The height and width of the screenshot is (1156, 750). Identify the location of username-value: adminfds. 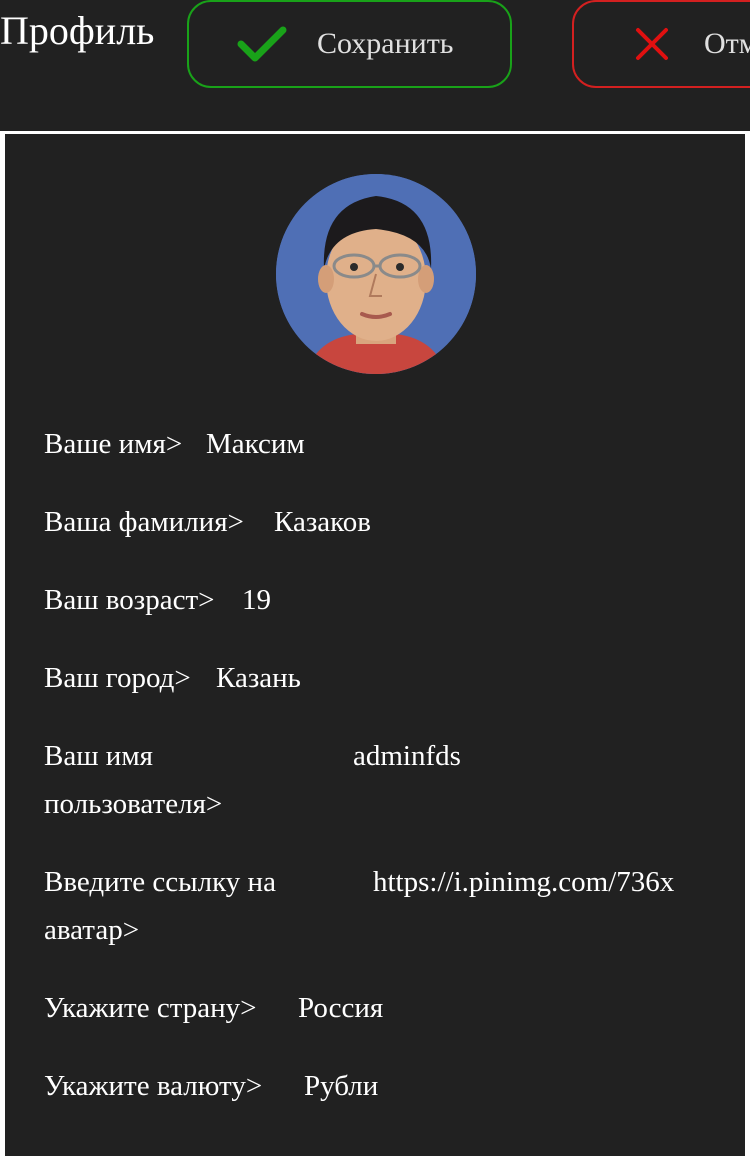
(407, 756).